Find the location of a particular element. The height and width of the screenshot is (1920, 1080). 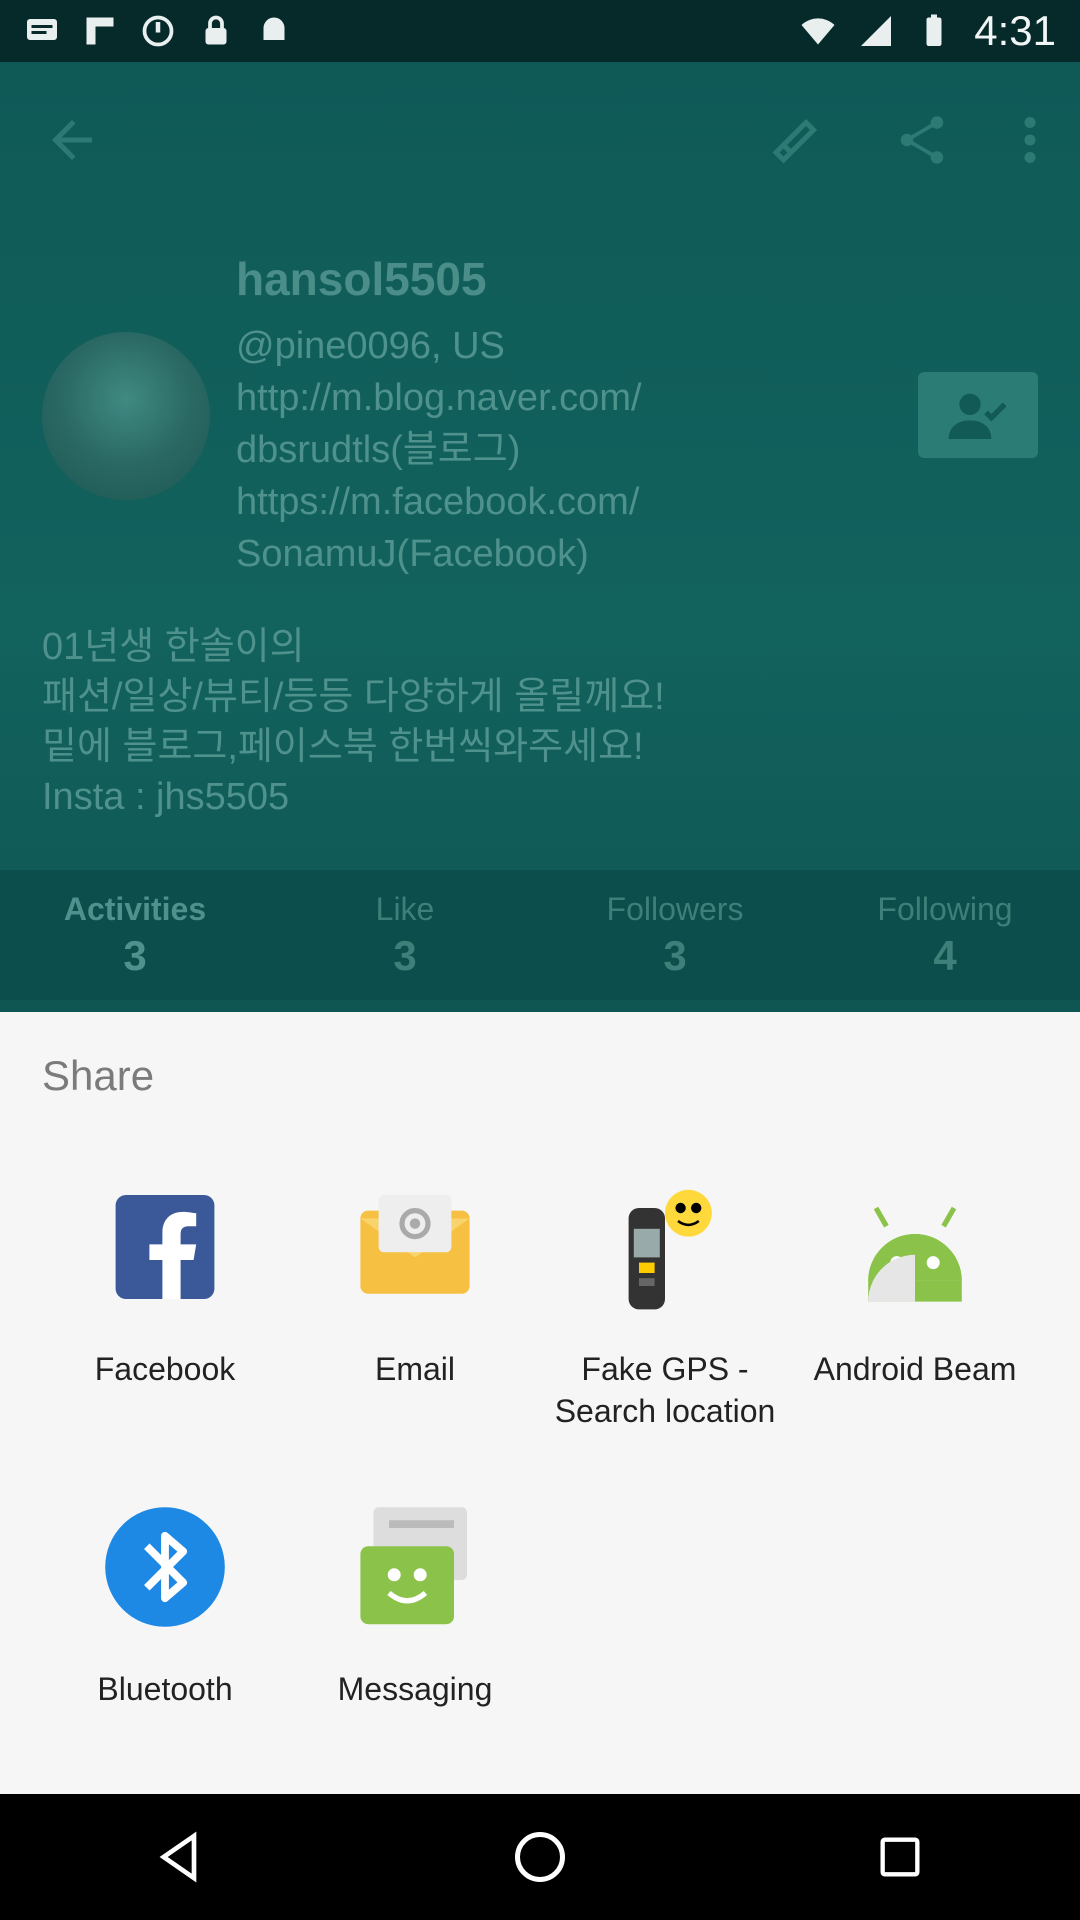

home-button is located at coordinates (540, 1857).